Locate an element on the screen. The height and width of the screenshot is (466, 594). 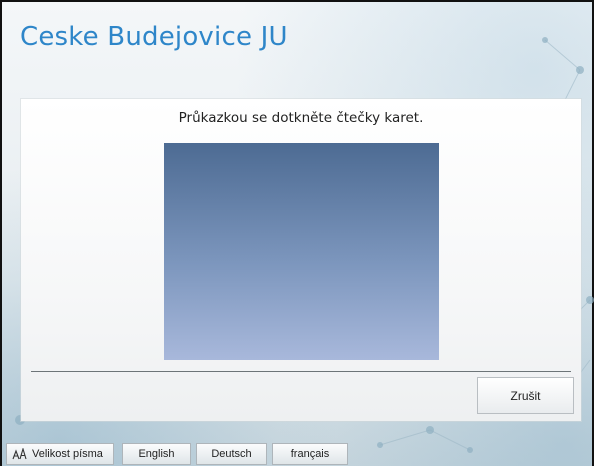
cancel-button: Zrušit is located at coordinates (525, 395).